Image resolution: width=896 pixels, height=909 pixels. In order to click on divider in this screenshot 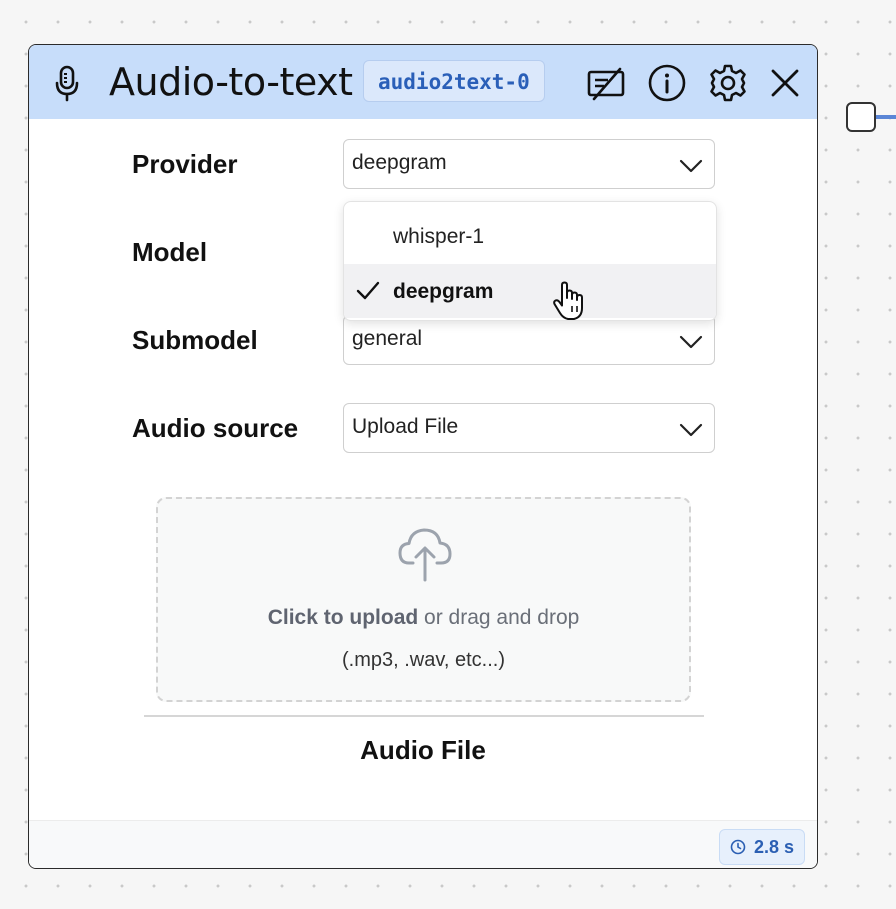, I will do `click(424, 716)`.